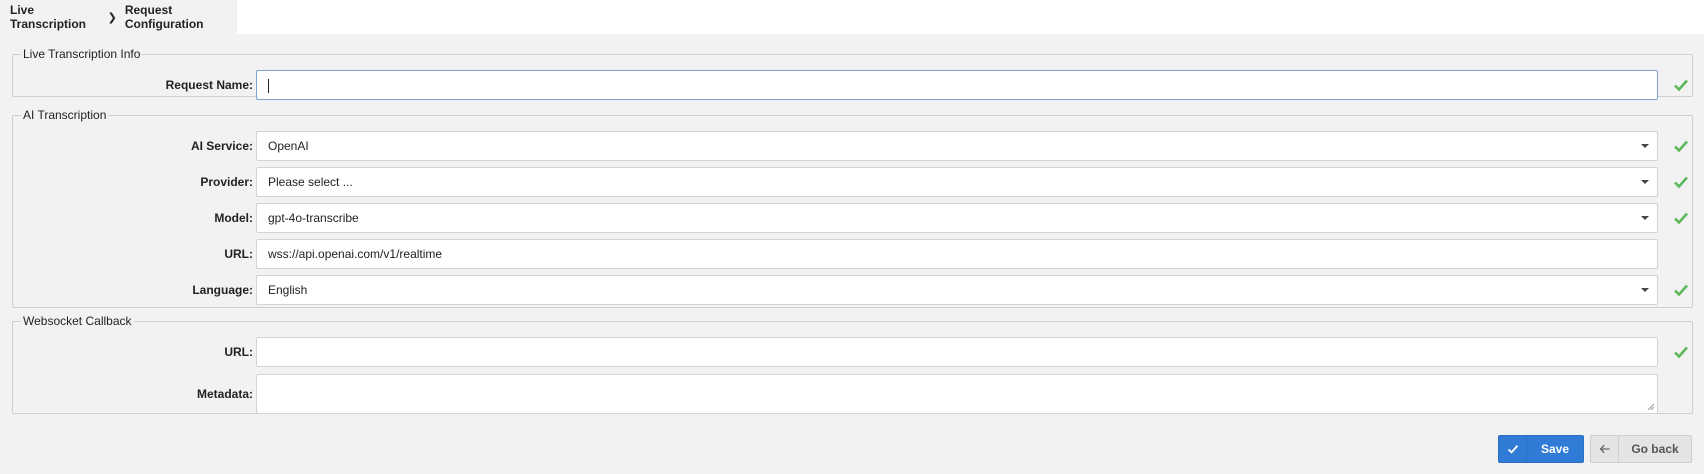 The width and height of the screenshot is (1704, 474). What do you see at coordinates (1651, 407) in the screenshot?
I see `resize-grip-icon` at bounding box center [1651, 407].